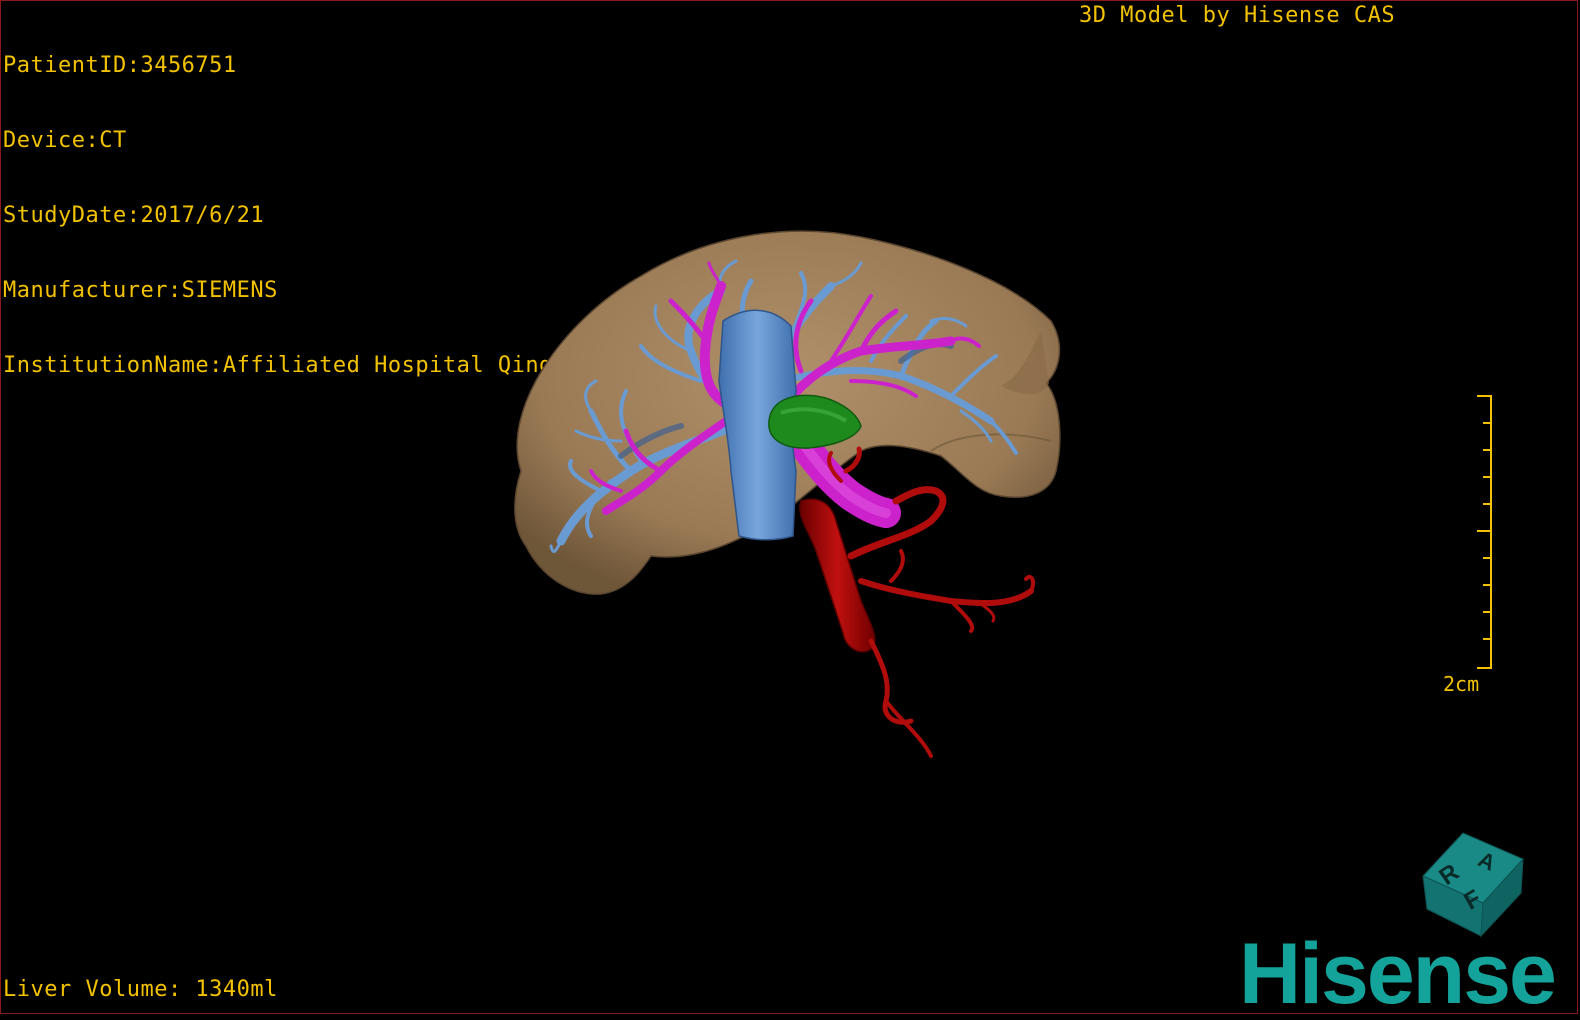 Image resolution: width=1580 pixels, height=1020 pixels. What do you see at coordinates (1398, 970) in the screenshot?
I see `hisense-logo: Hisense` at bounding box center [1398, 970].